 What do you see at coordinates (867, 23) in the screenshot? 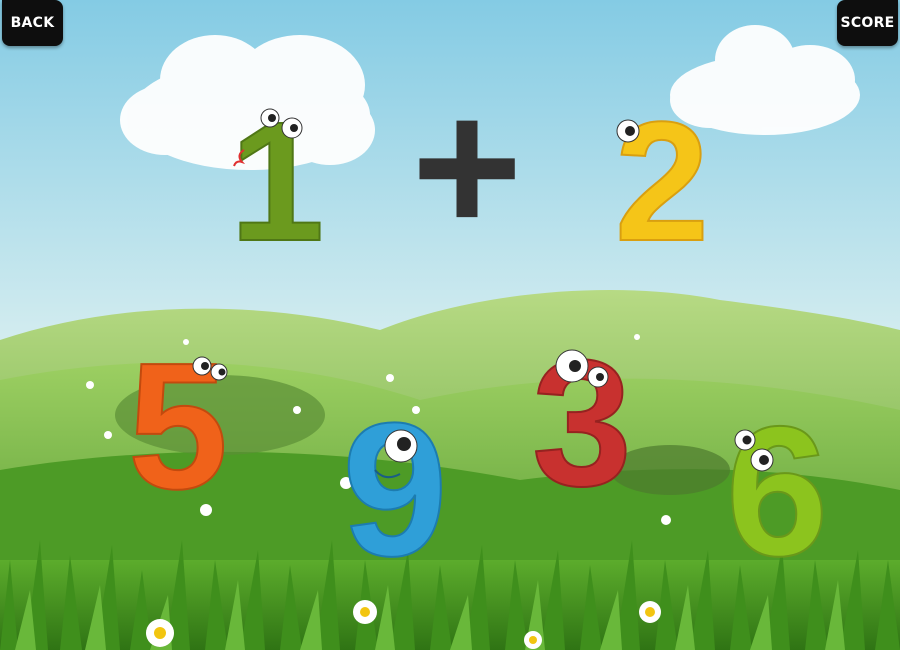
I see `score-button: SCORE` at bounding box center [867, 23].